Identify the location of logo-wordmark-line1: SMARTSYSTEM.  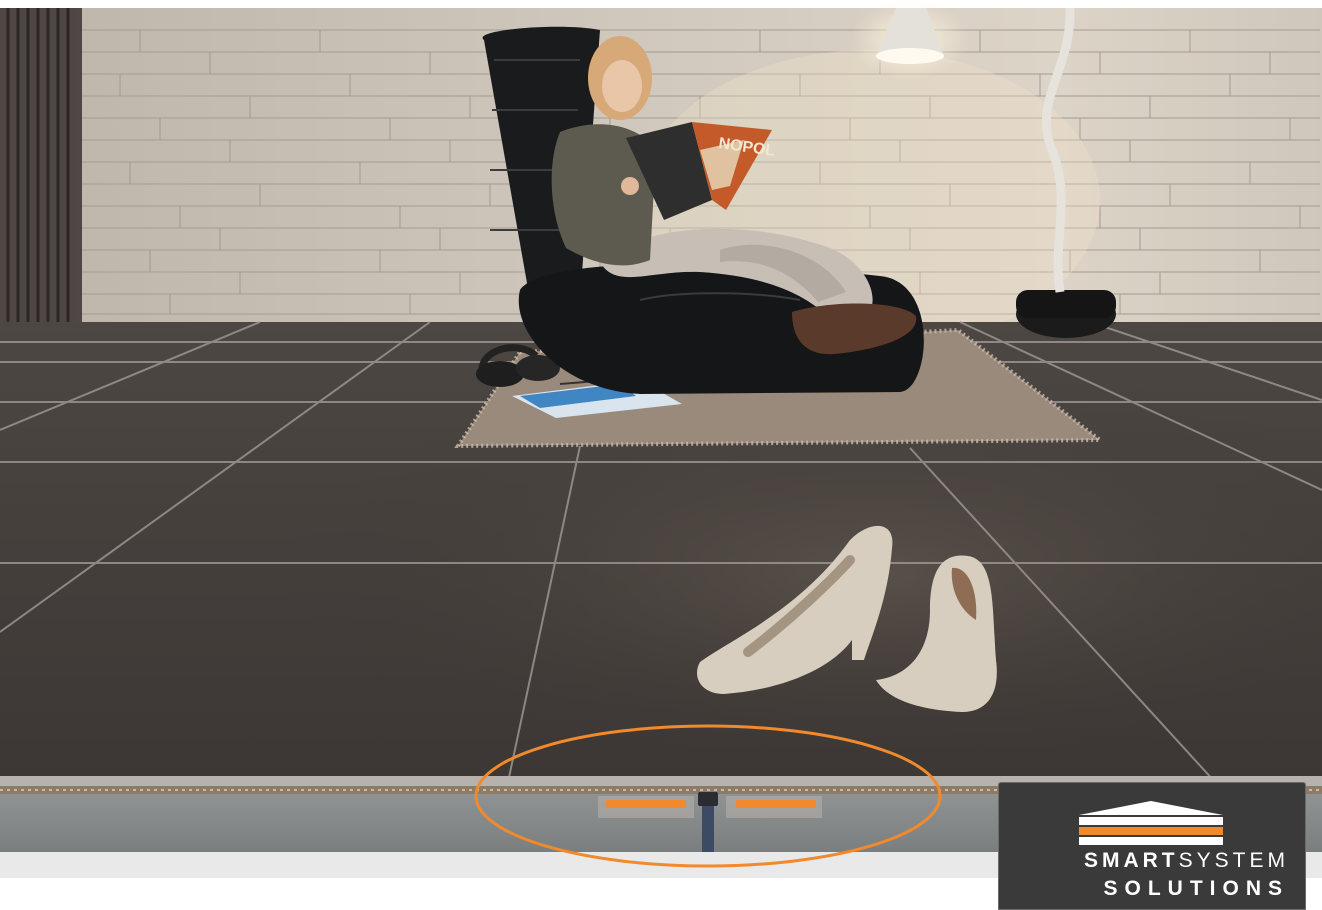
(1154, 861).